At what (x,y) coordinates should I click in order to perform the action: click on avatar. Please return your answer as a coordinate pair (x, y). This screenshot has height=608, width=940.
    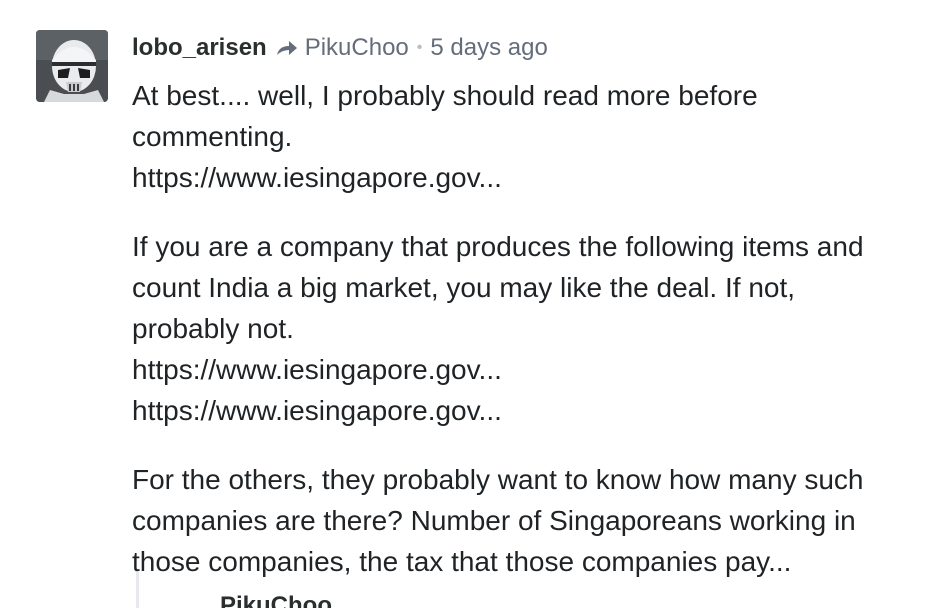
    Looking at the image, I should click on (72, 66).